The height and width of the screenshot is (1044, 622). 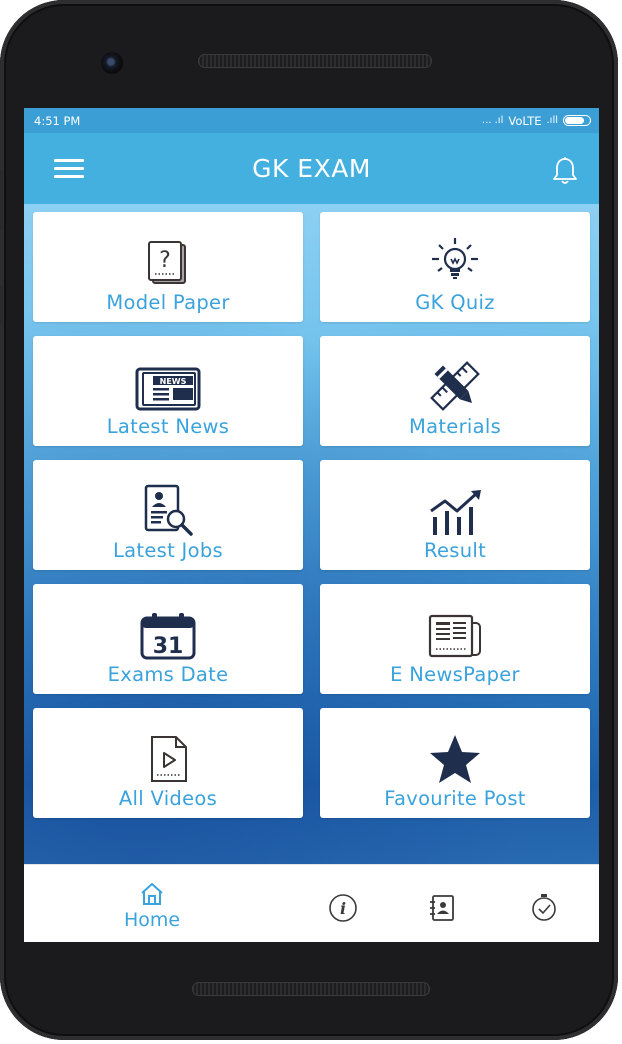 I want to click on status-indicators: ... .ıl VoLTE .ıll, so click(x=536, y=121).